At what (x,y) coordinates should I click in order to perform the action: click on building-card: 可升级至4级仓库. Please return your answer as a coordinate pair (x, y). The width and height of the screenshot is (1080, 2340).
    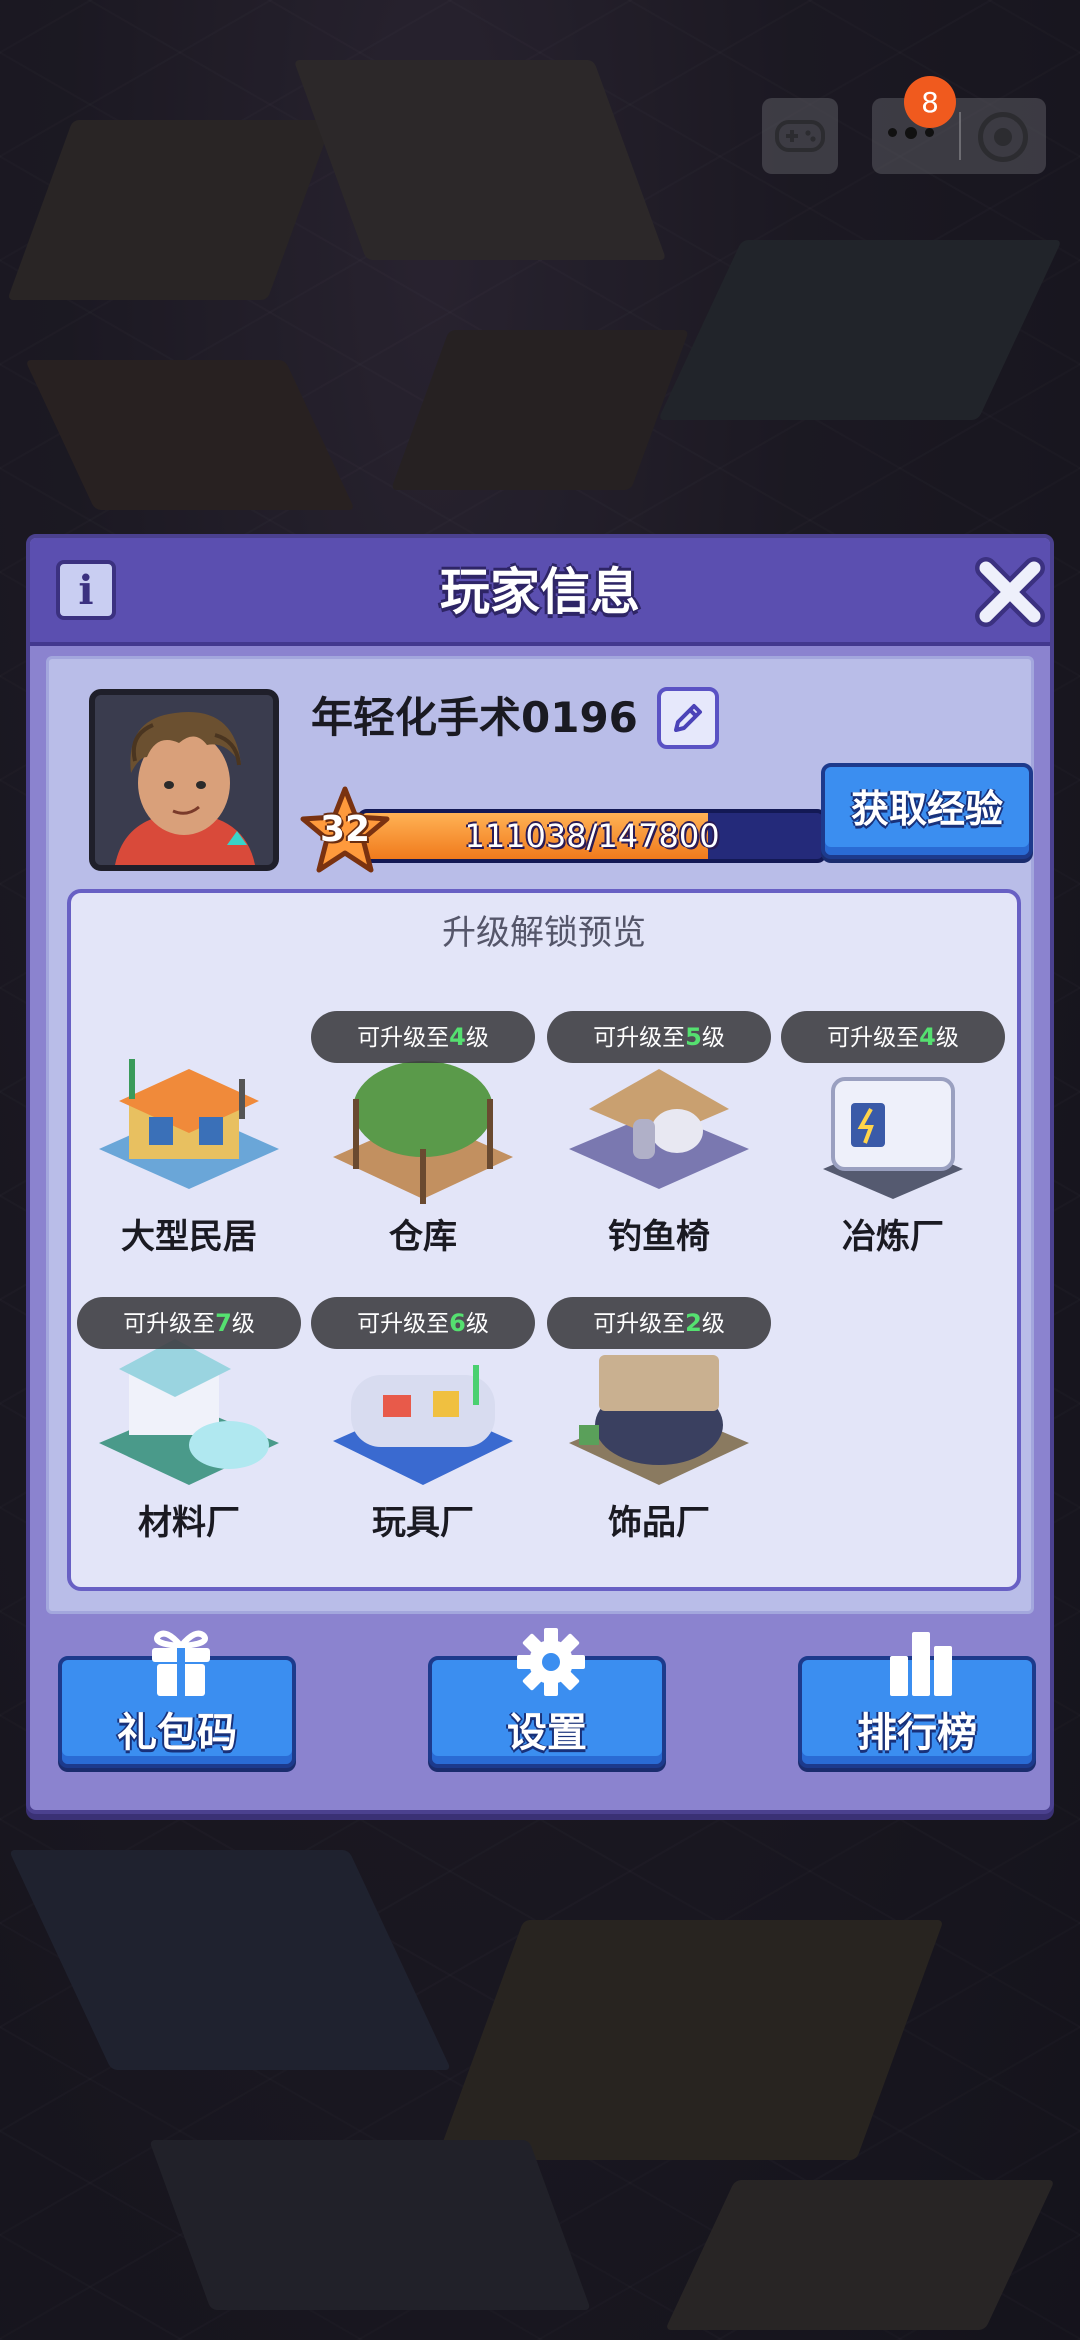
    Looking at the image, I should click on (423, 1141).